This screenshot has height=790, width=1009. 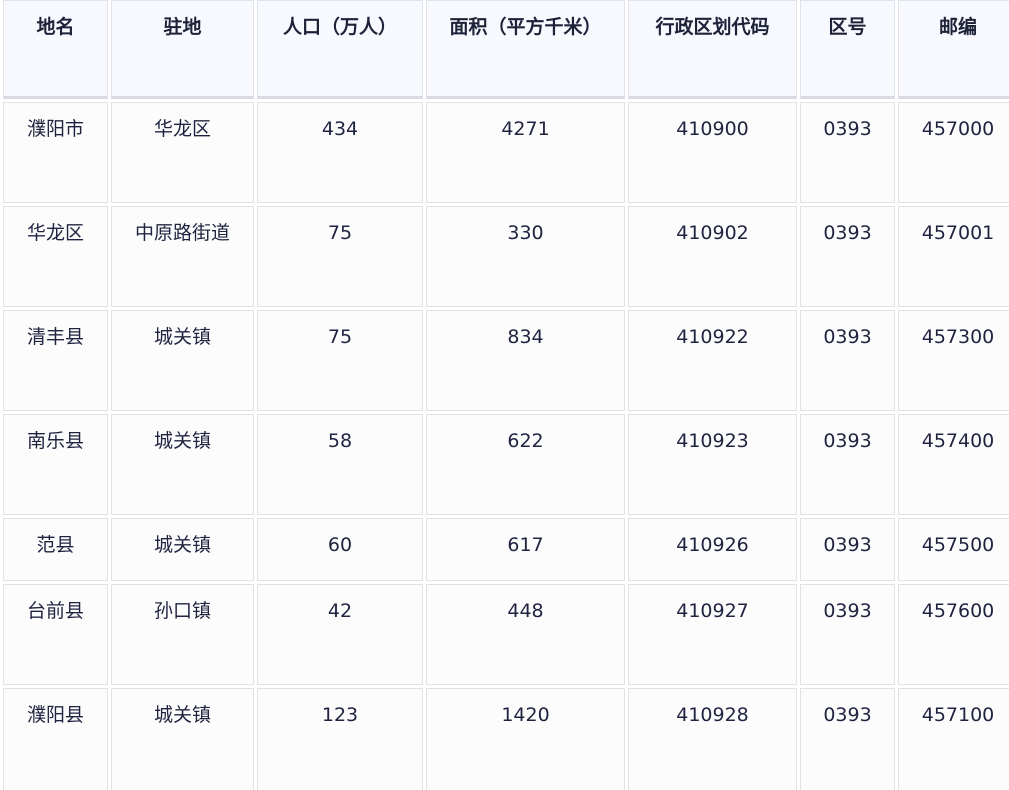 I want to click on column-header: 区号, so click(x=847, y=49).